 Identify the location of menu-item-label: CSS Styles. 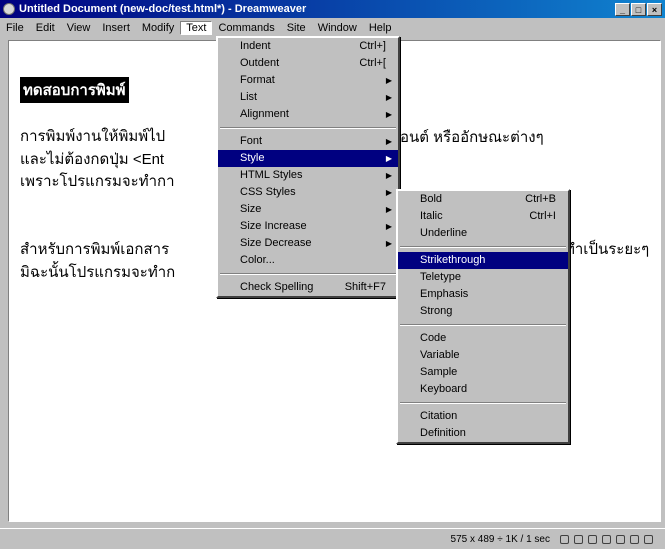
(268, 192).